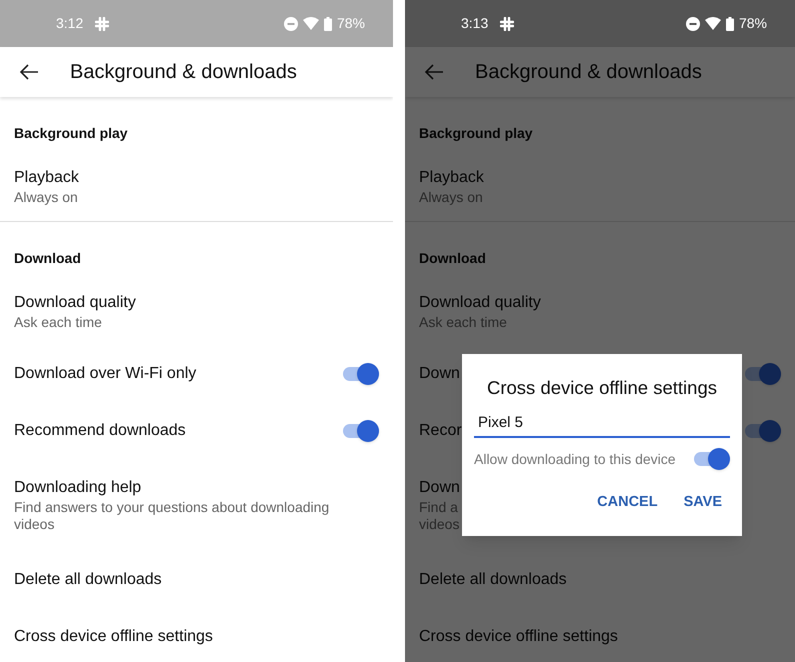  What do you see at coordinates (70, 23) in the screenshot?
I see `status-time: 3:12` at bounding box center [70, 23].